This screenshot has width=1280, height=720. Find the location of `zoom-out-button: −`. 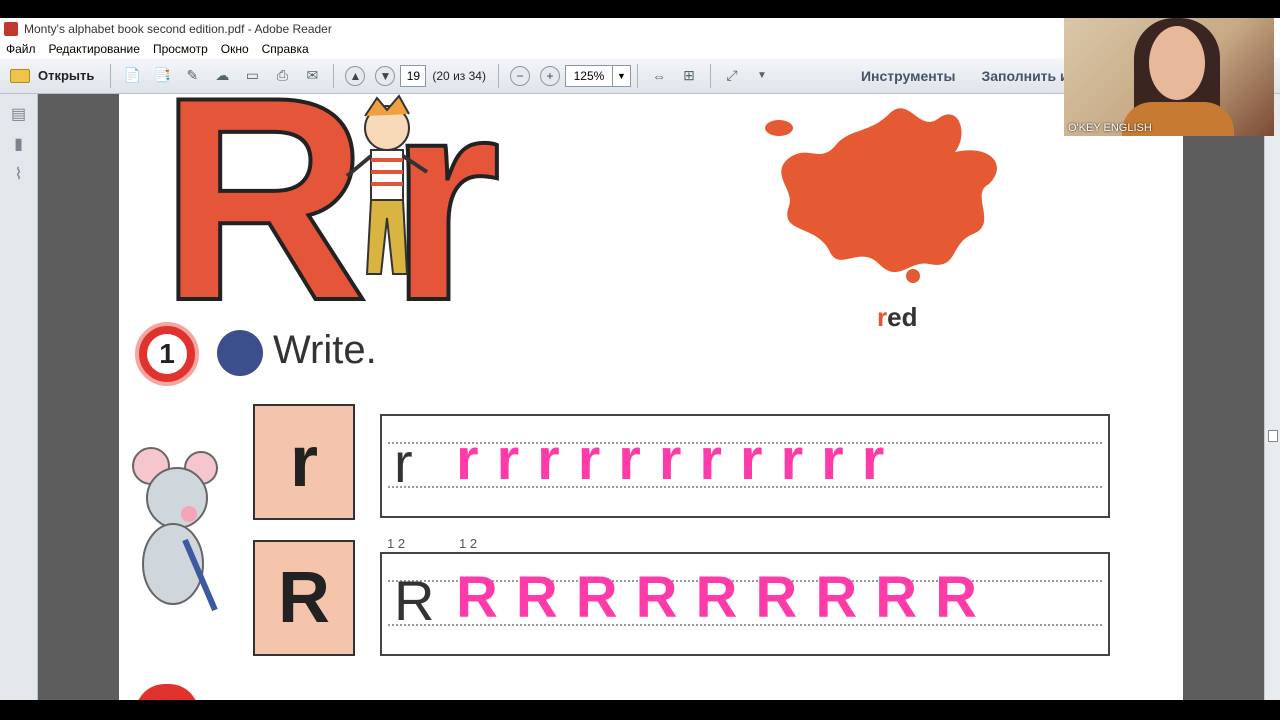

zoom-out-button: − is located at coordinates (520, 76).